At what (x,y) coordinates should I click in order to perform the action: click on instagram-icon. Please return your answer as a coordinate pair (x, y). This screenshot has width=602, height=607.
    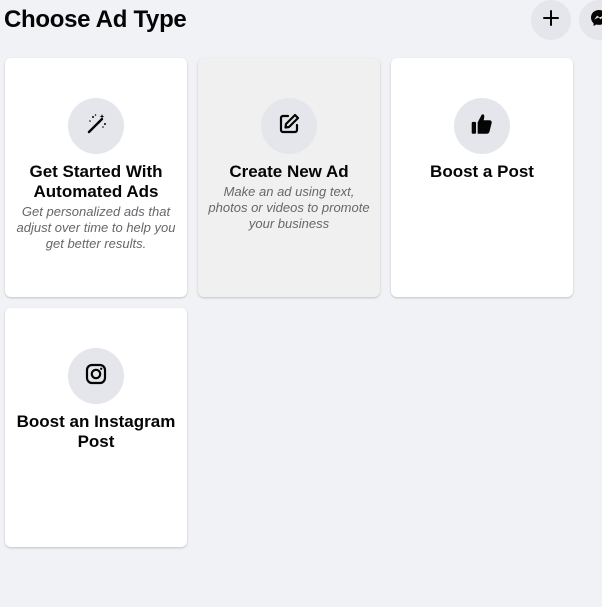
    Looking at the image, I should click on (96, 376).